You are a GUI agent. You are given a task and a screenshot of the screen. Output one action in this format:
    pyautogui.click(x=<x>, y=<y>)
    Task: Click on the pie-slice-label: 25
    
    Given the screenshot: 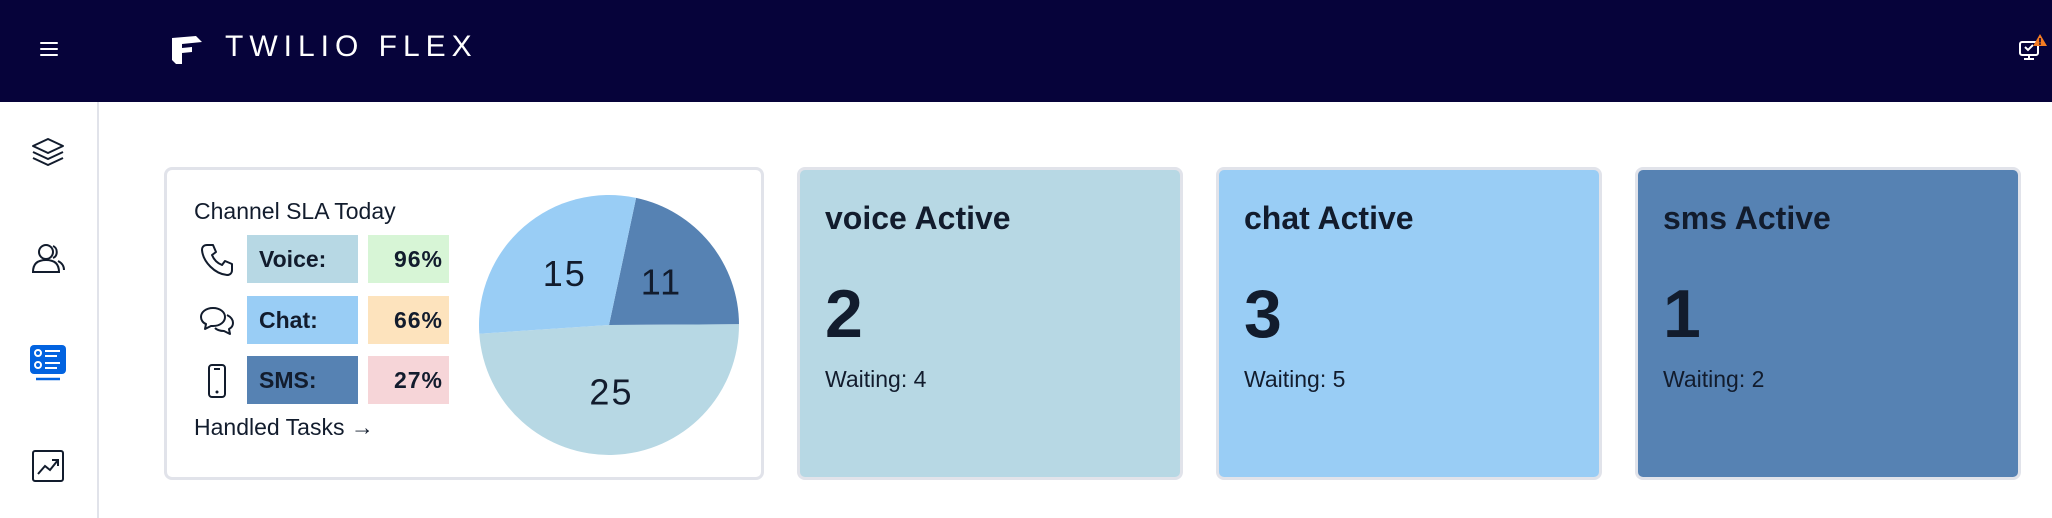 What is the action you would take?
    pyautogui.click(x=611, y=392)
    